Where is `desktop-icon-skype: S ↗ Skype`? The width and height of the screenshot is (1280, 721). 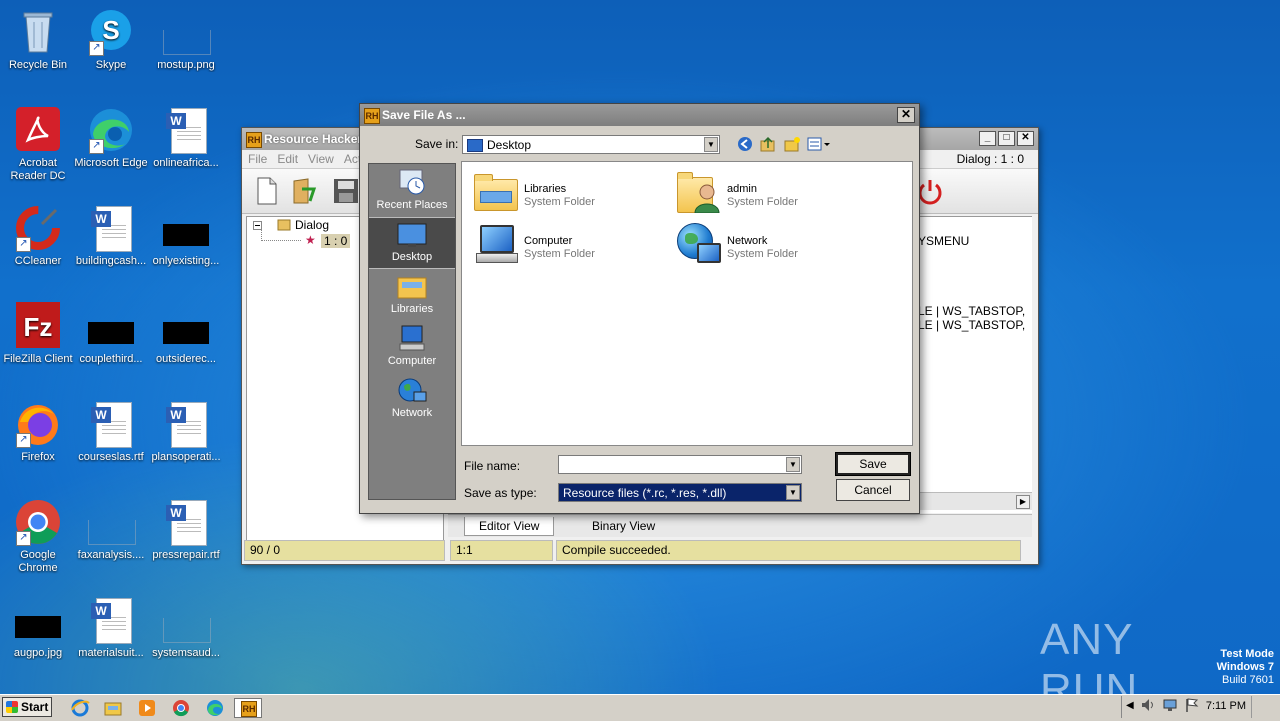
desktop-icon-skype: S ↗ Skype is located at coordinates (111, 40).